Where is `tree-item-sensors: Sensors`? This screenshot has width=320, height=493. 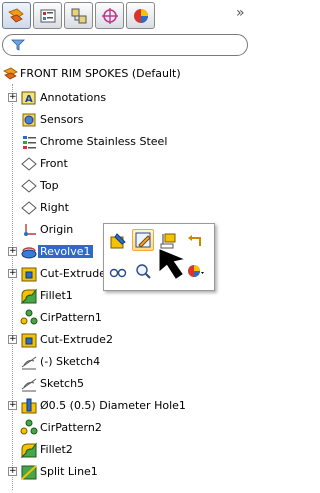
tree-item-sensors: Sensors is located at coordinates (126, 120).